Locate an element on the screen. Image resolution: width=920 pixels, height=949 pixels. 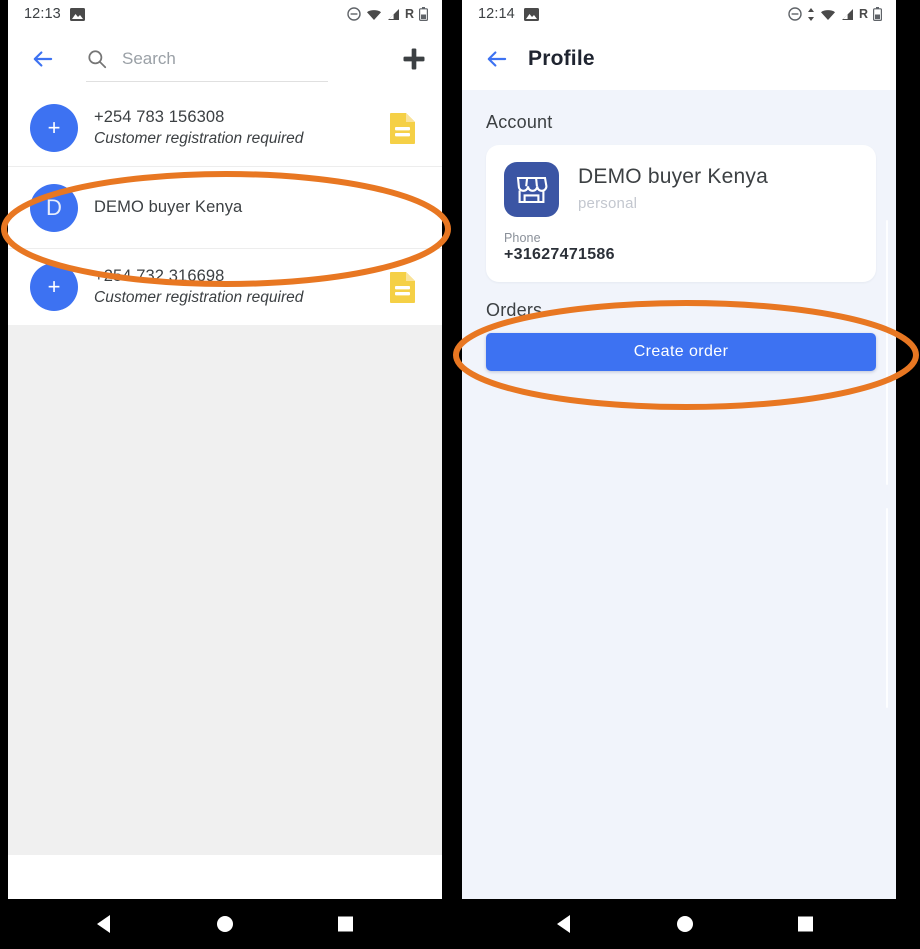
scrollbar-track-upper is located at coordinates (887, 352).